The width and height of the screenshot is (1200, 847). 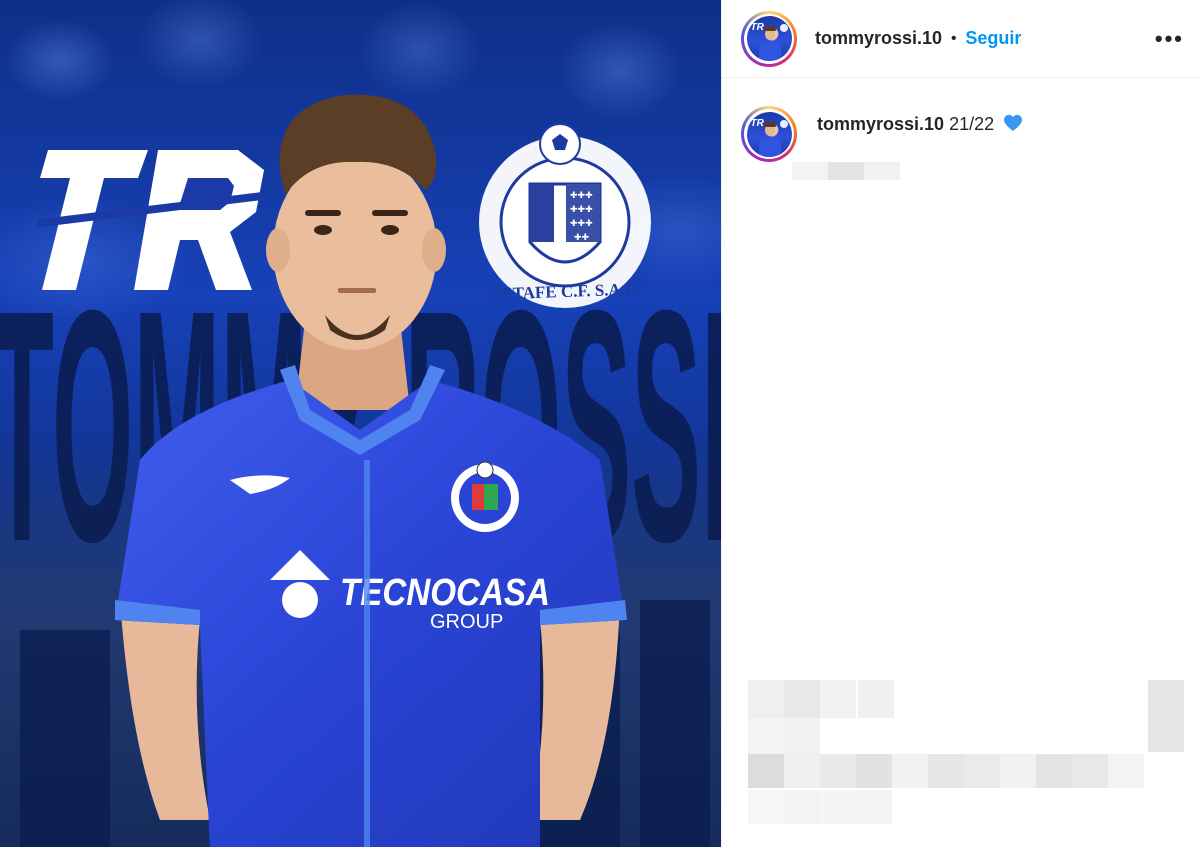 I want to click on blurred-caption-meta, so click(x=847, y=171).